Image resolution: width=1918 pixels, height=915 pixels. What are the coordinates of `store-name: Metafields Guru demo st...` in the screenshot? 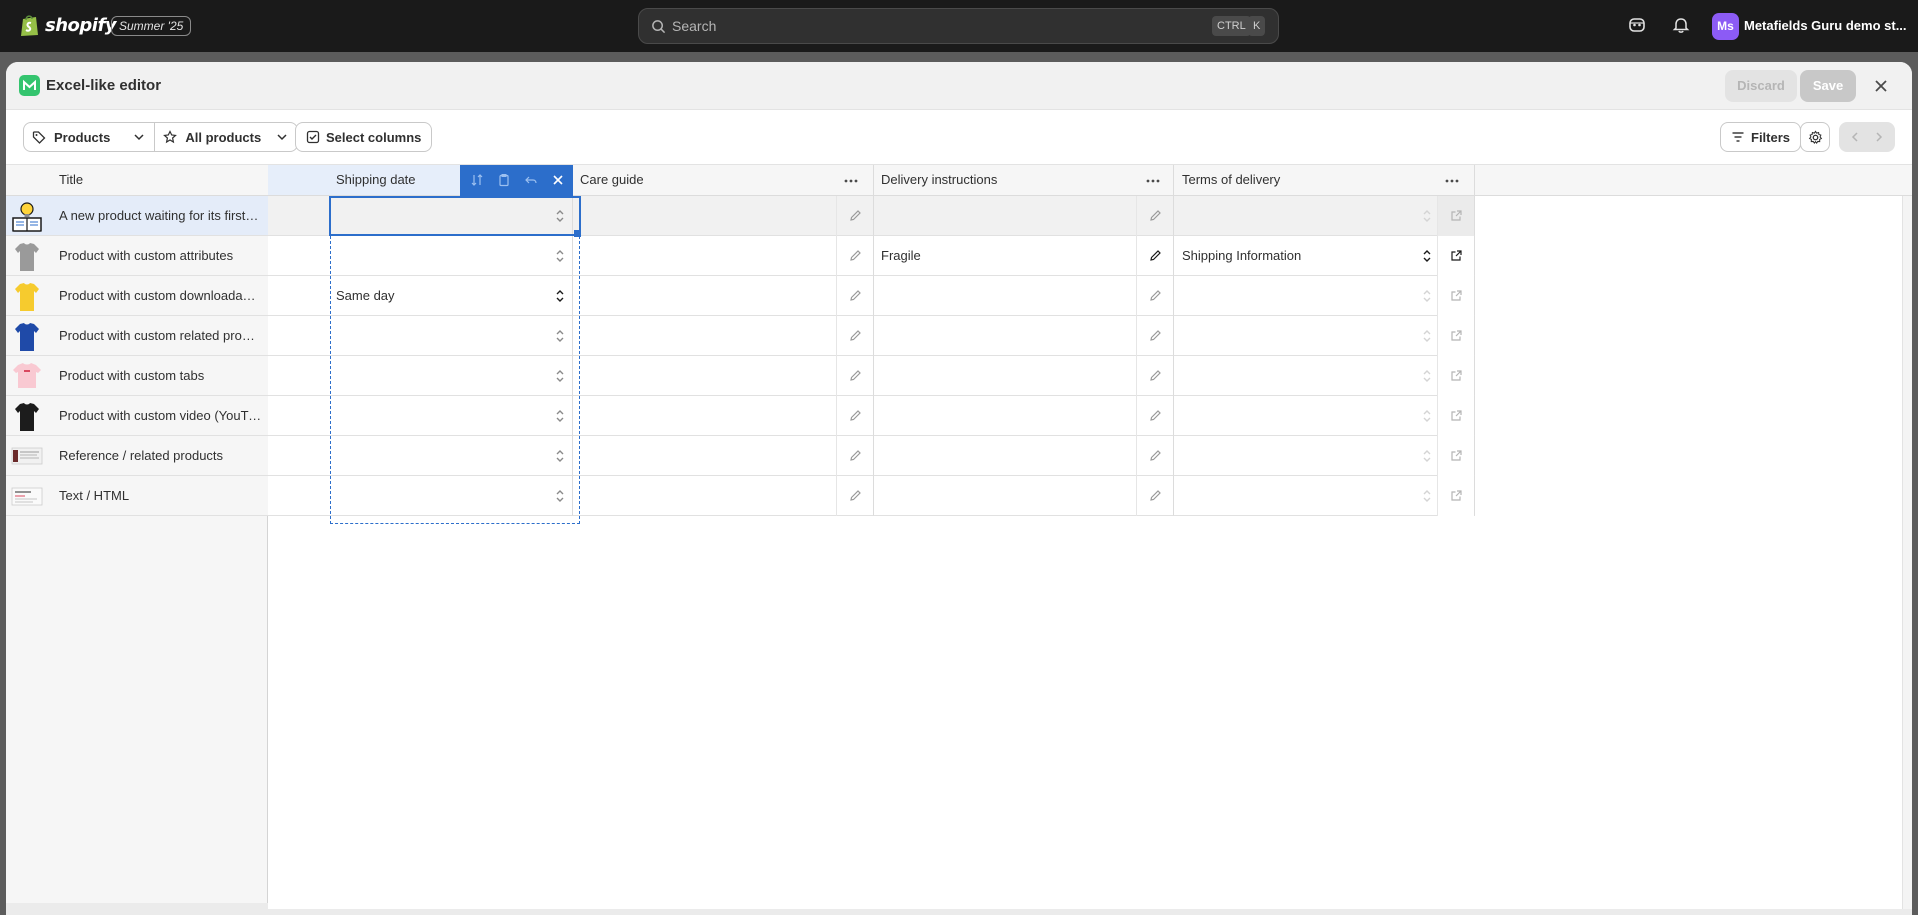 It's located at (1825, 25).